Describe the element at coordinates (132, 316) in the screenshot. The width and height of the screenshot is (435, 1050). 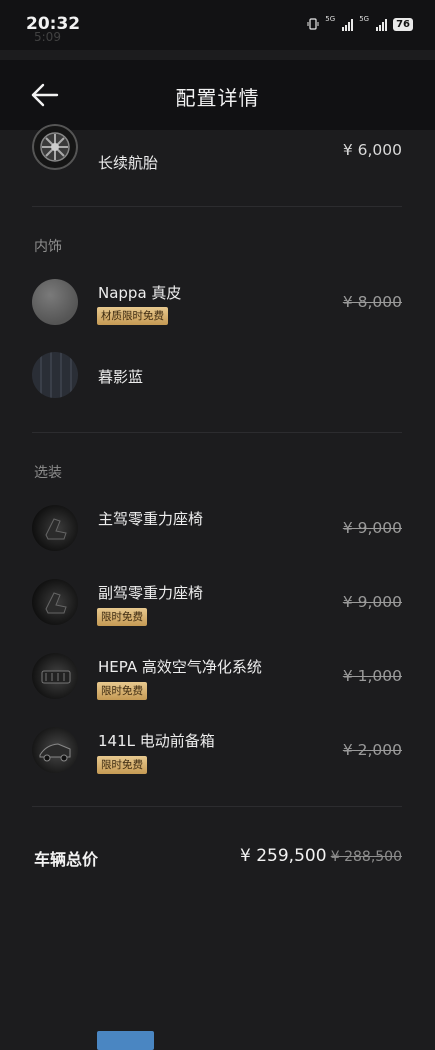
I see `promo-badge: 材质限时免费` at that location.